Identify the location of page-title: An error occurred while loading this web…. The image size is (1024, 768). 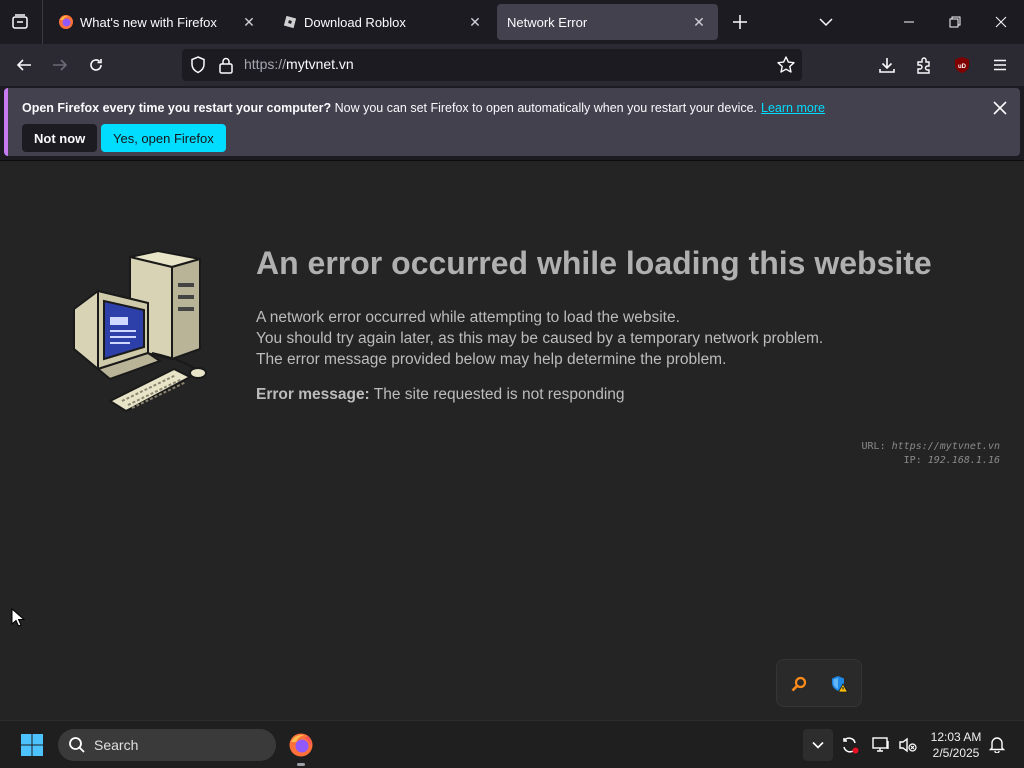
(594, 263).